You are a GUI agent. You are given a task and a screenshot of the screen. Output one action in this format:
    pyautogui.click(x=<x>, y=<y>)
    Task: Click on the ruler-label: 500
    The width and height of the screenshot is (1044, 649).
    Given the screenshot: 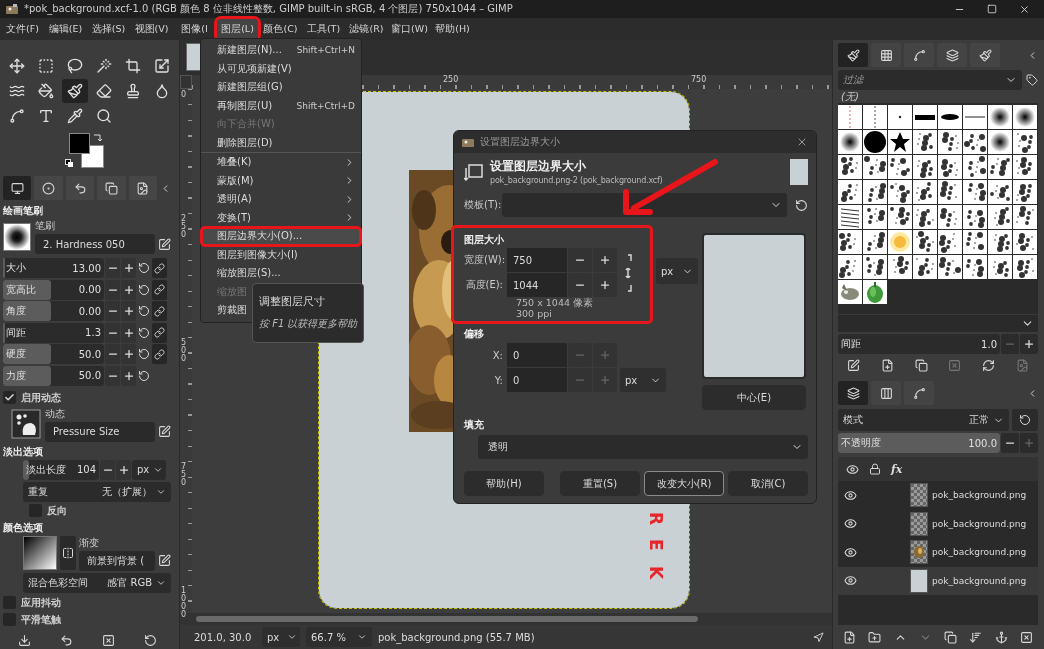 What is the action you would take?
    pyautogui.click(x=184, y=351)
    